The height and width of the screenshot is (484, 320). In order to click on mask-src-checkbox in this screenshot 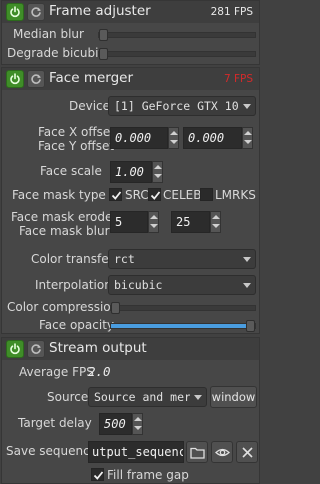, I will do `click(115, 194)`.